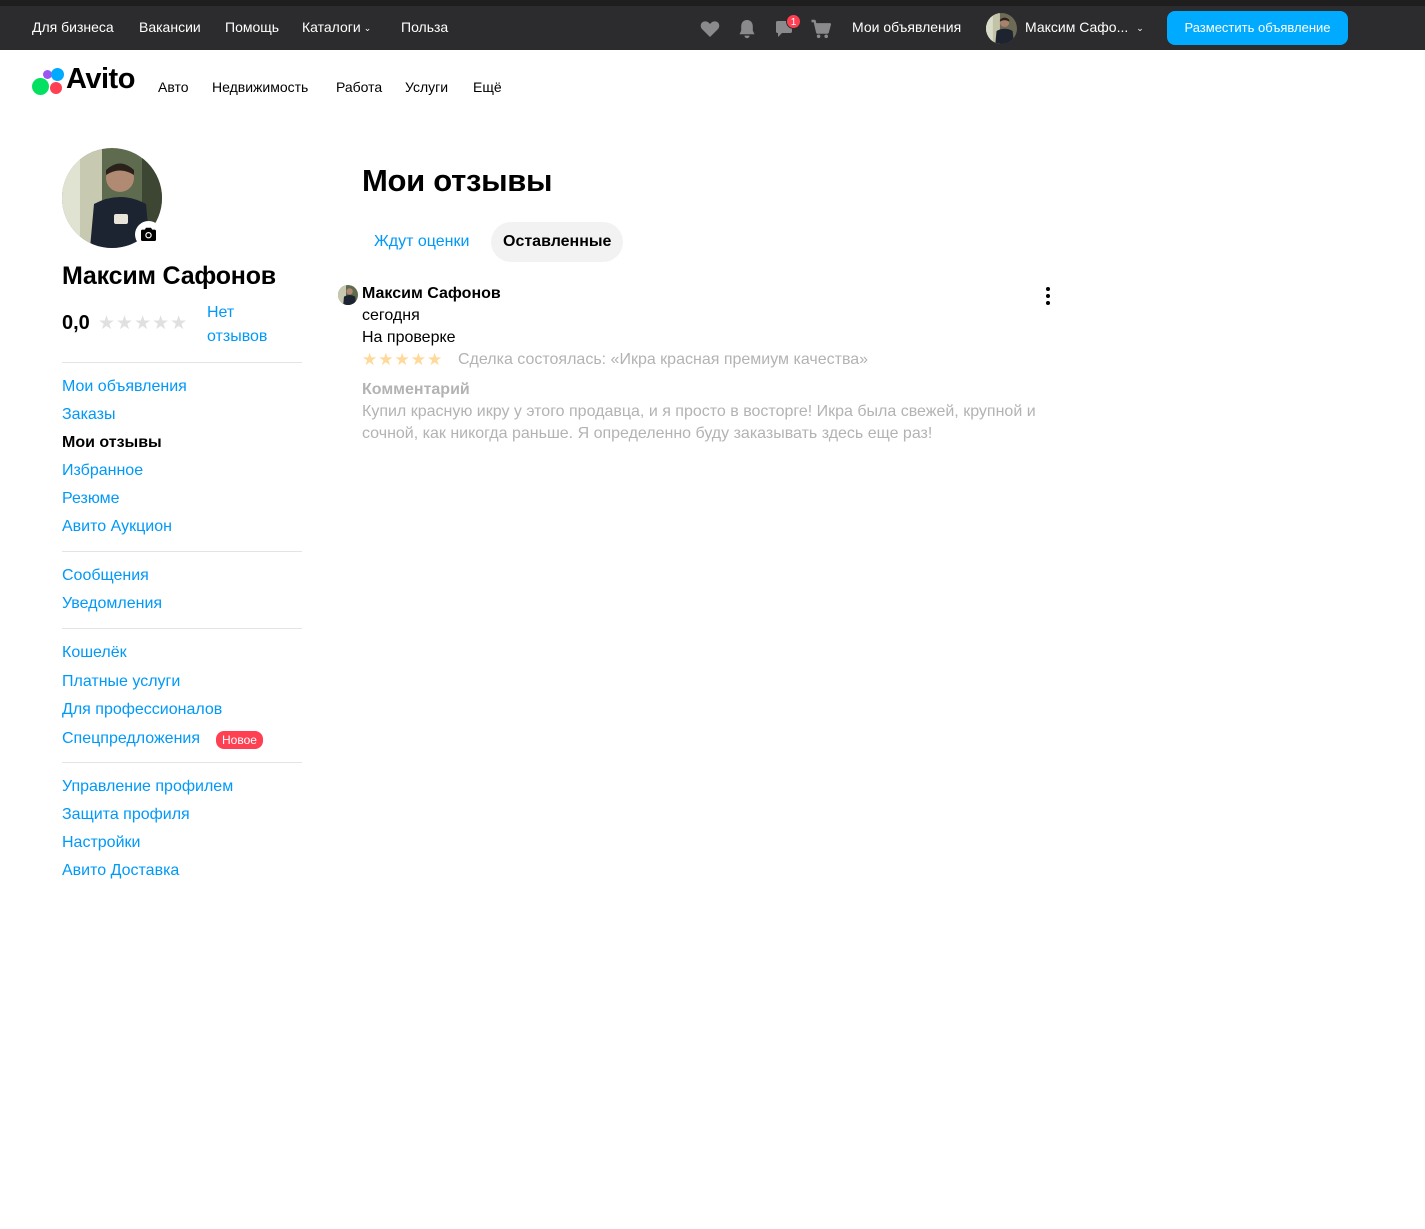 The width and height of the screenshot is (1425, 1229). I want to click on sidebar-item-orders: Заказы, so click(88, 415).